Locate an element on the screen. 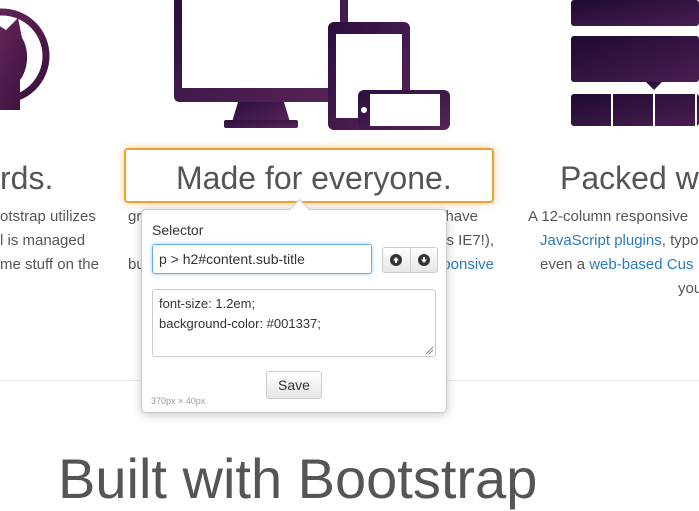 Image resolution: width=699 pixels, height=511 pixels. devices-illustration is located at coordinates (312, 65).